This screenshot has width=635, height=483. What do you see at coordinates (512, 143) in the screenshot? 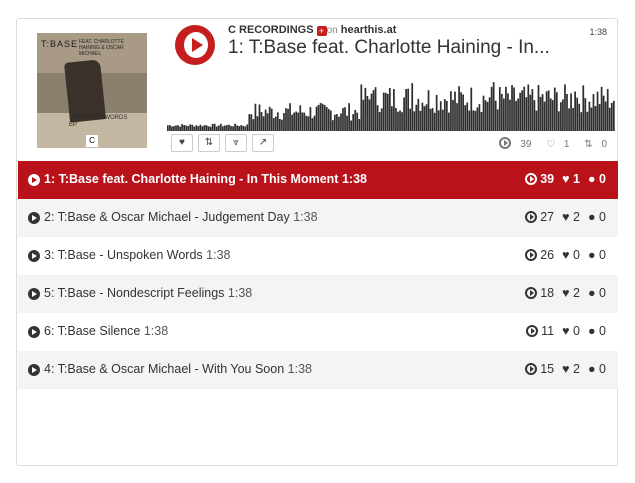
I see `header-plays: 39` at bounding box center [512, 143].